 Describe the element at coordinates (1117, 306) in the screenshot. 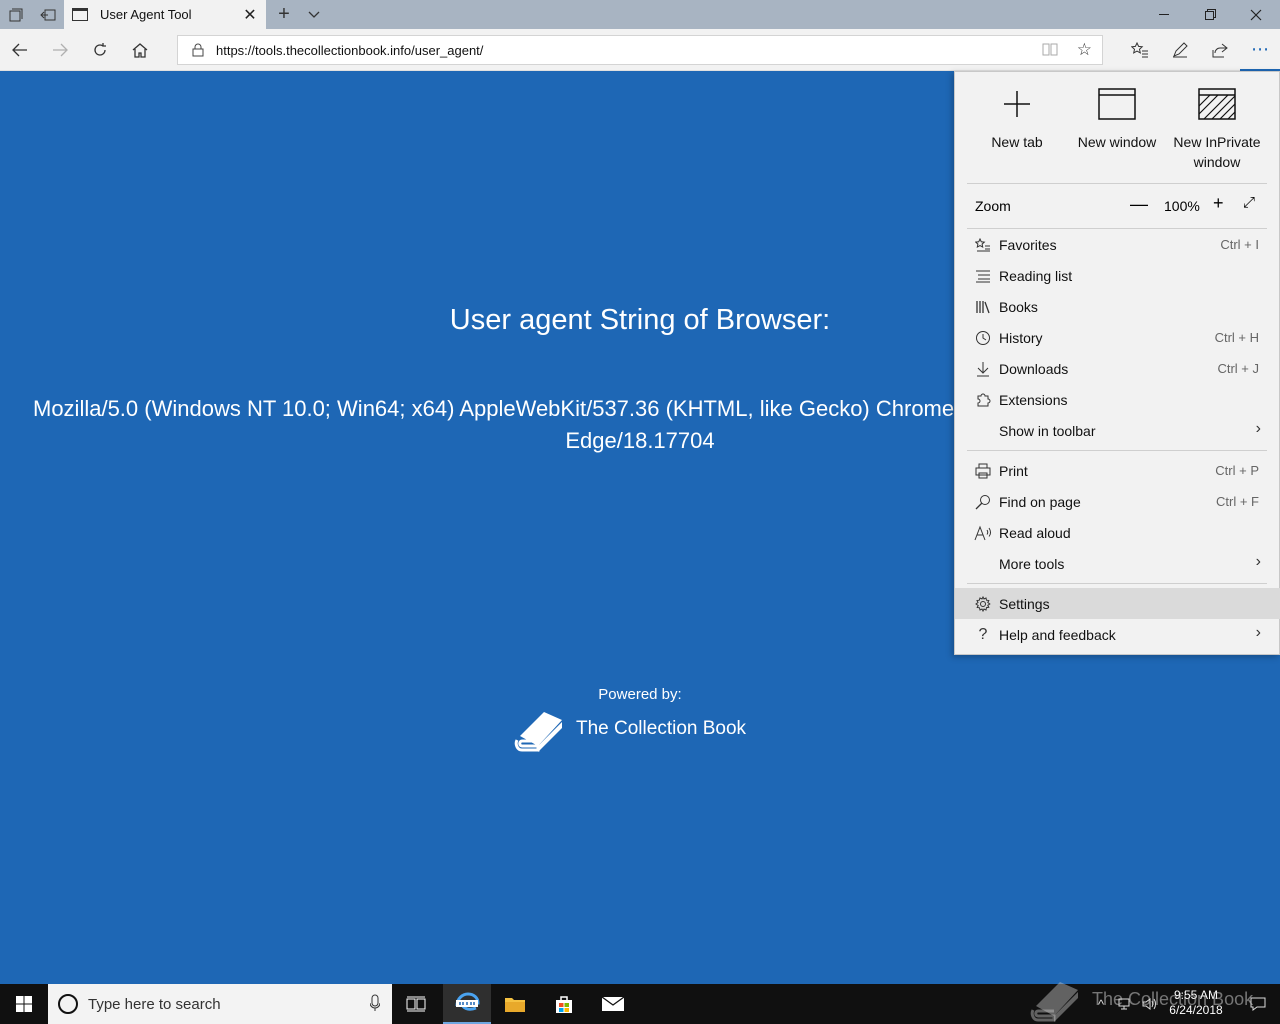

I see `menu-item-books: Books` at that location.